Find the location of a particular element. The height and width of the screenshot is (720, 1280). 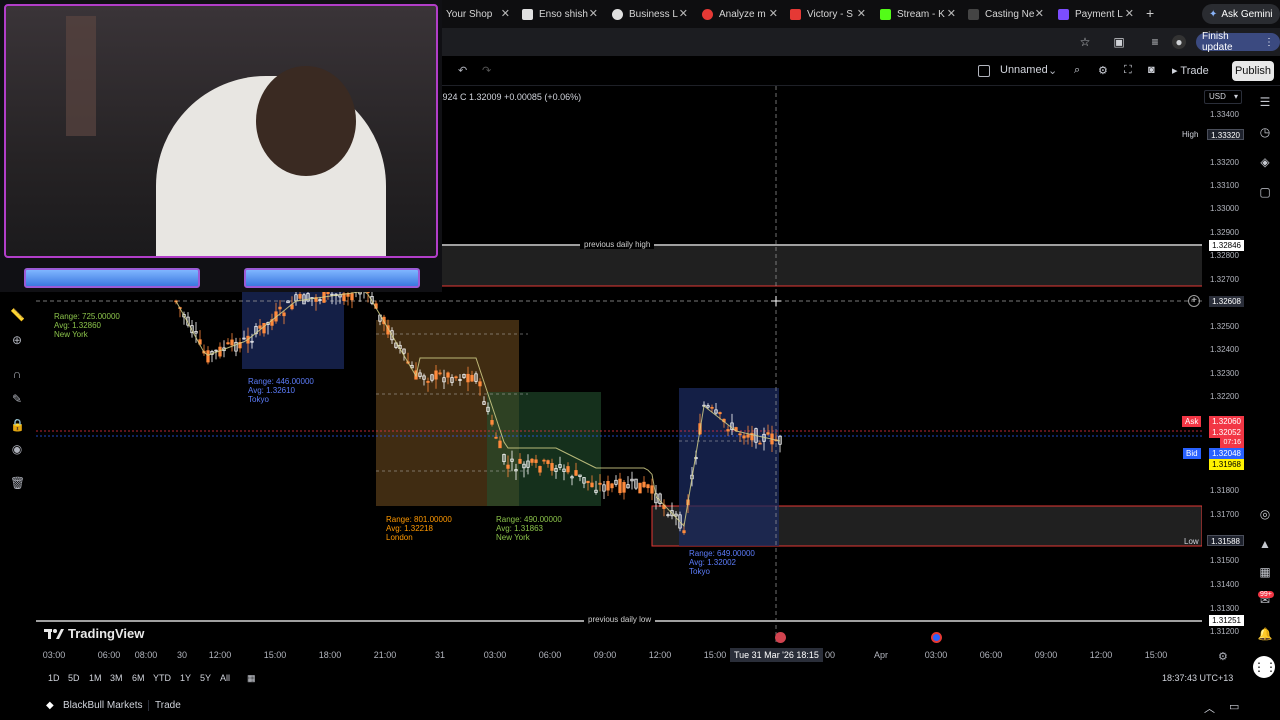

zoom-in-icon: ⊕ is located at coordinates (17, 340).